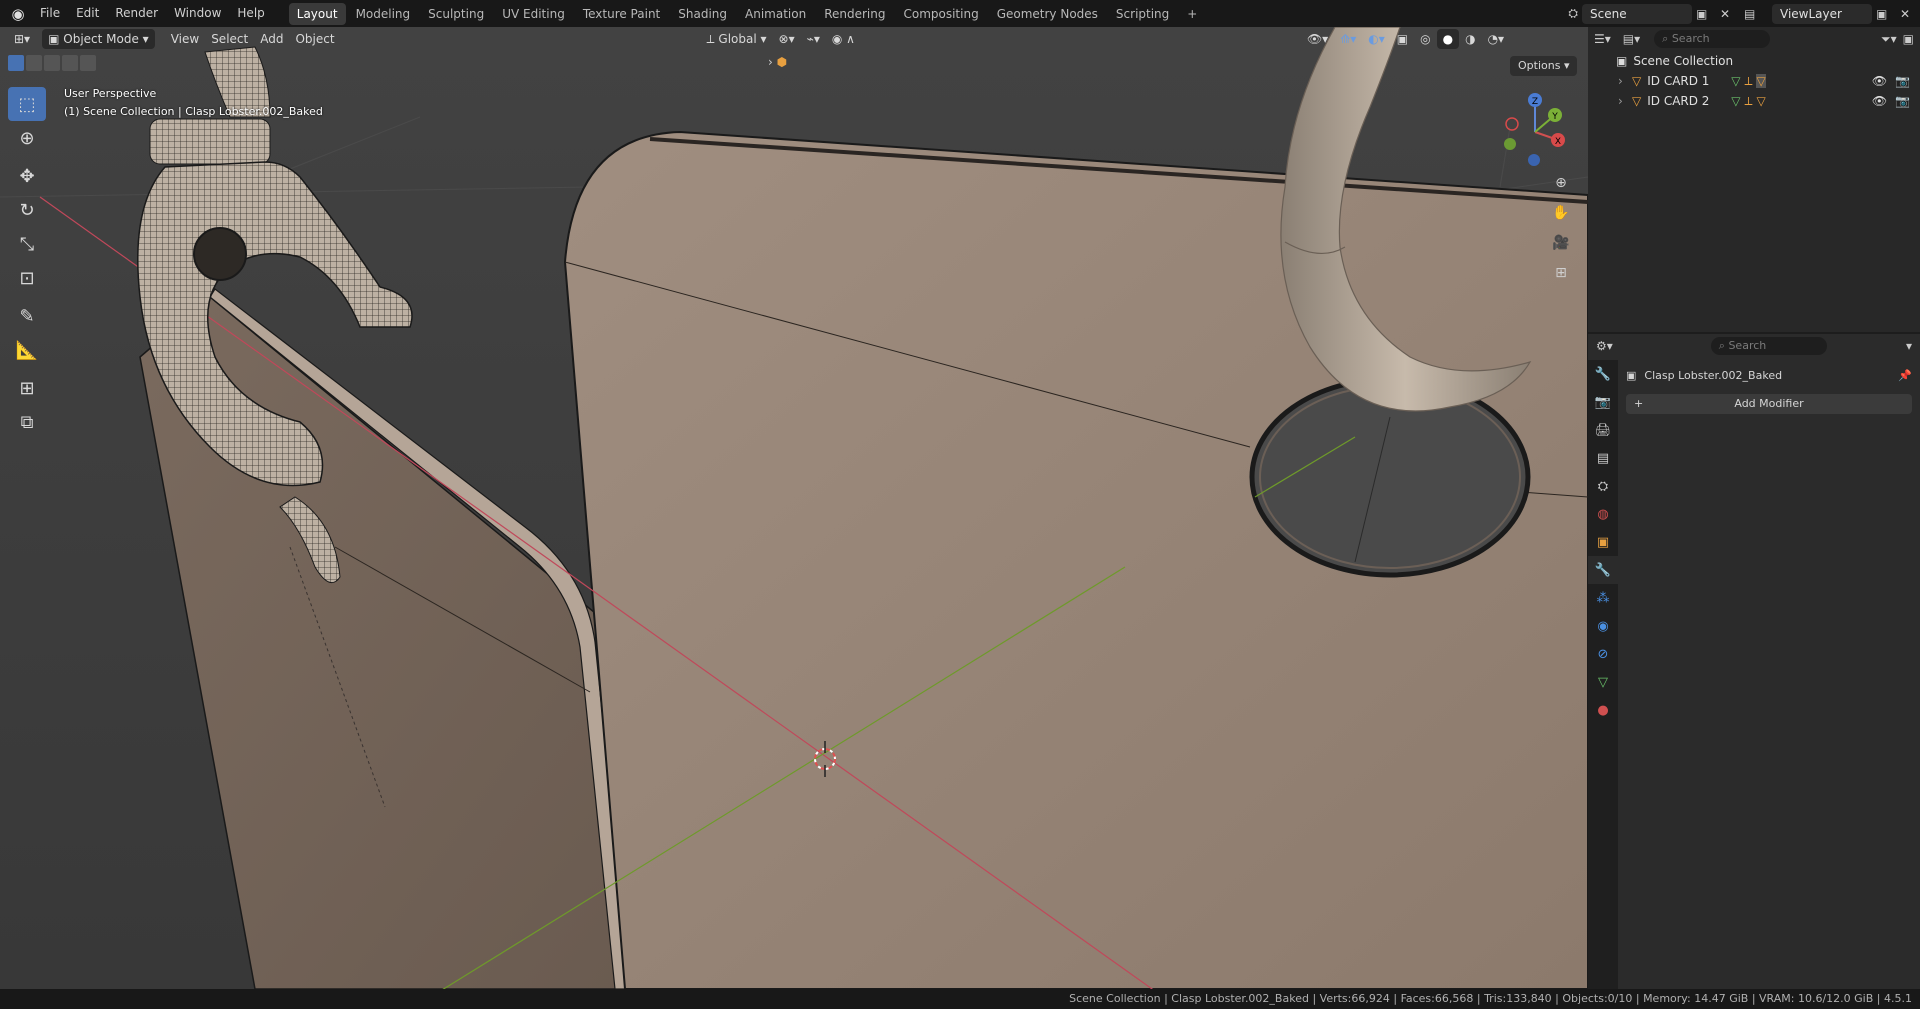 The height and width of the screenshot is (1009, 1920). Describe the element at coordinates (1603, 598) in the screenshot. I see `particles-tab-icon: ⁂` at that location.